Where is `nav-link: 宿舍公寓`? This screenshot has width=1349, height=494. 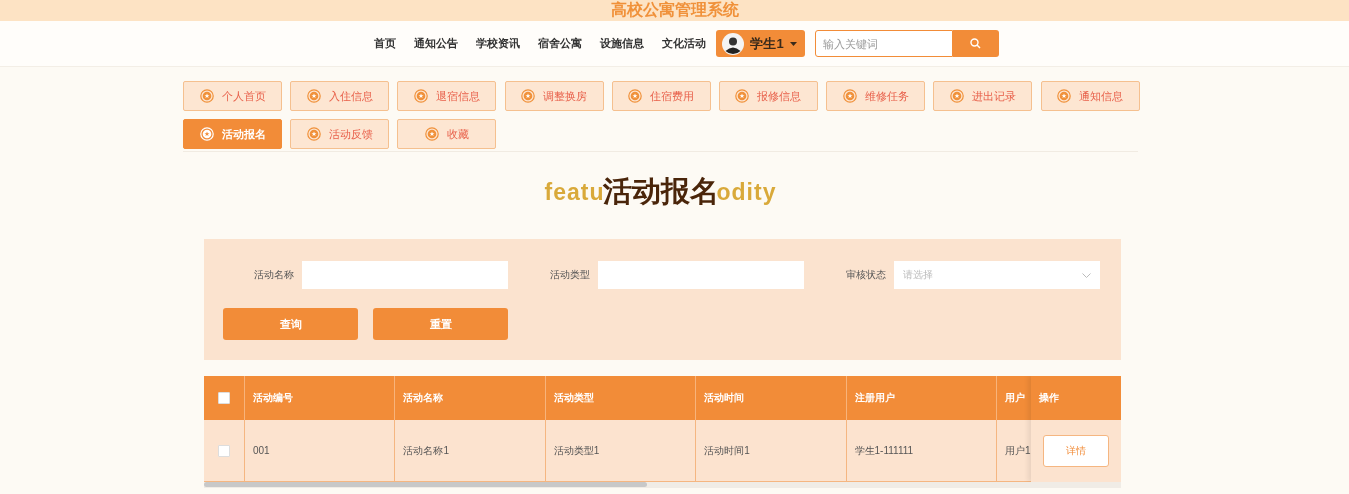
nav-link: 宿舍公寓 is located at coordinates (560, 43).